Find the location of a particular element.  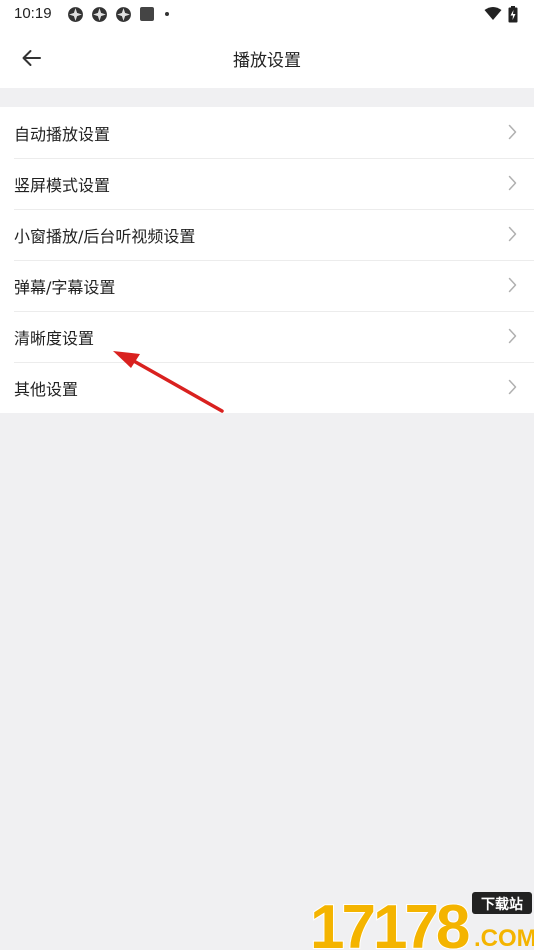

square-notification-icon is located at coordinates (147, 14).